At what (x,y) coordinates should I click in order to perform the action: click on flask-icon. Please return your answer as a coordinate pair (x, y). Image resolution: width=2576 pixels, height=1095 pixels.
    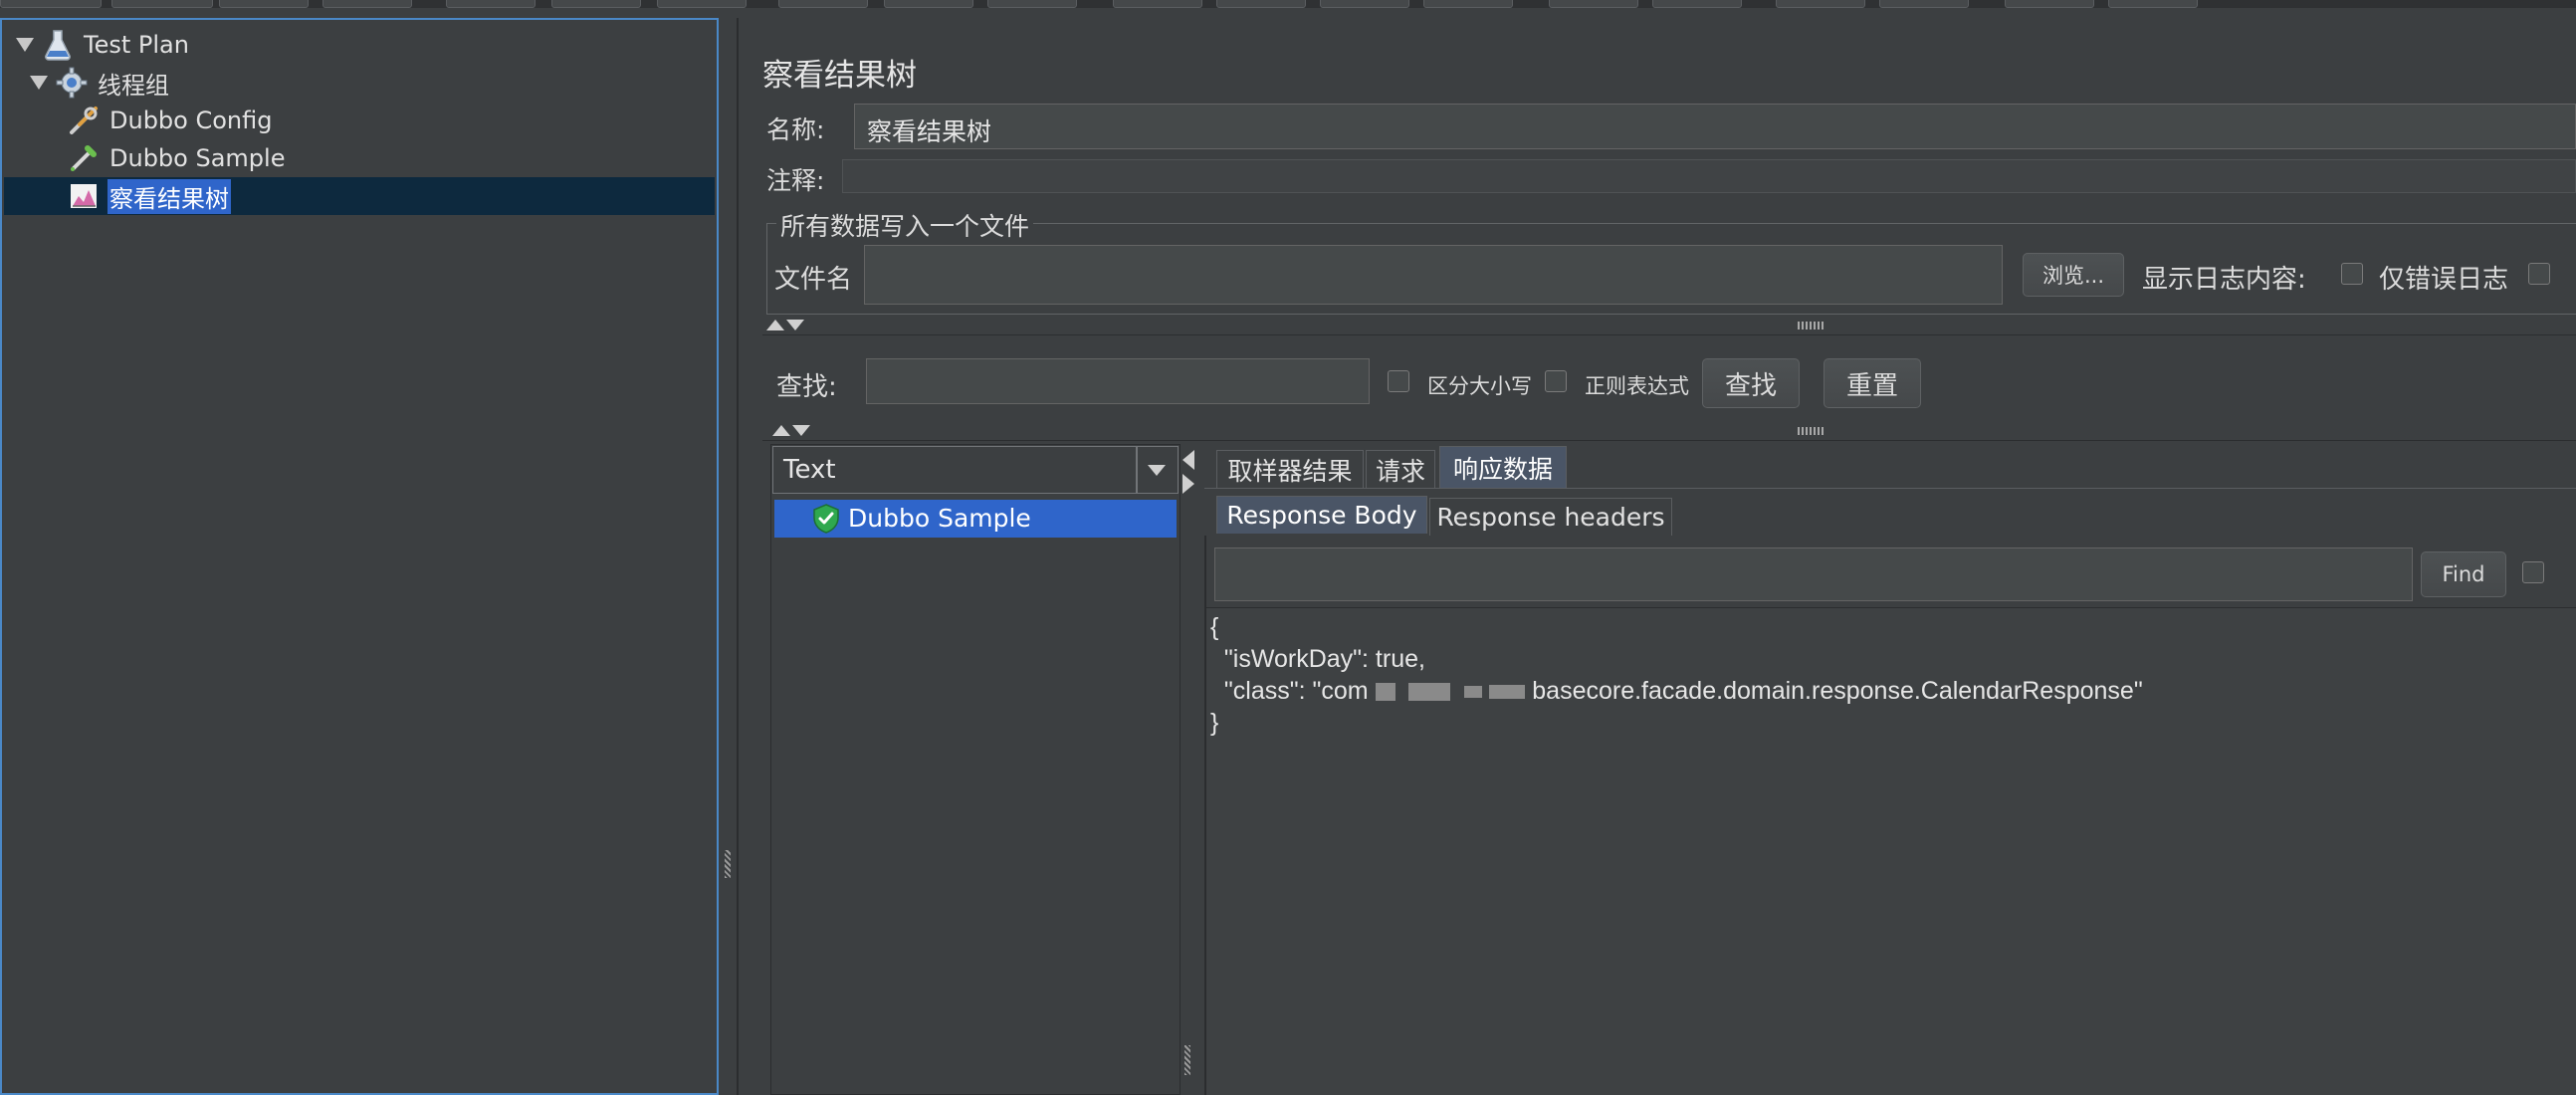
    Looking at the image, I should click on (58, 45).